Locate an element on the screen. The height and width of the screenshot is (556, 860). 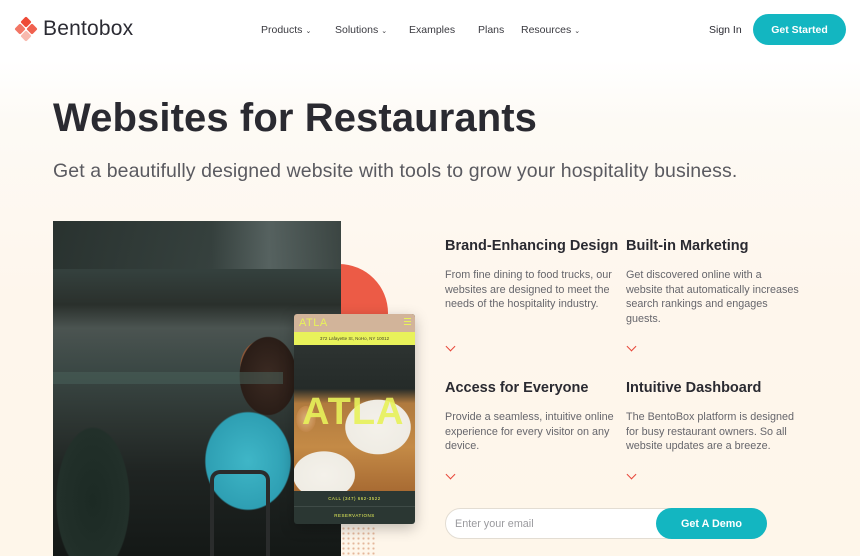
get-started-button: Get Started is located at coordinates (799, 29).